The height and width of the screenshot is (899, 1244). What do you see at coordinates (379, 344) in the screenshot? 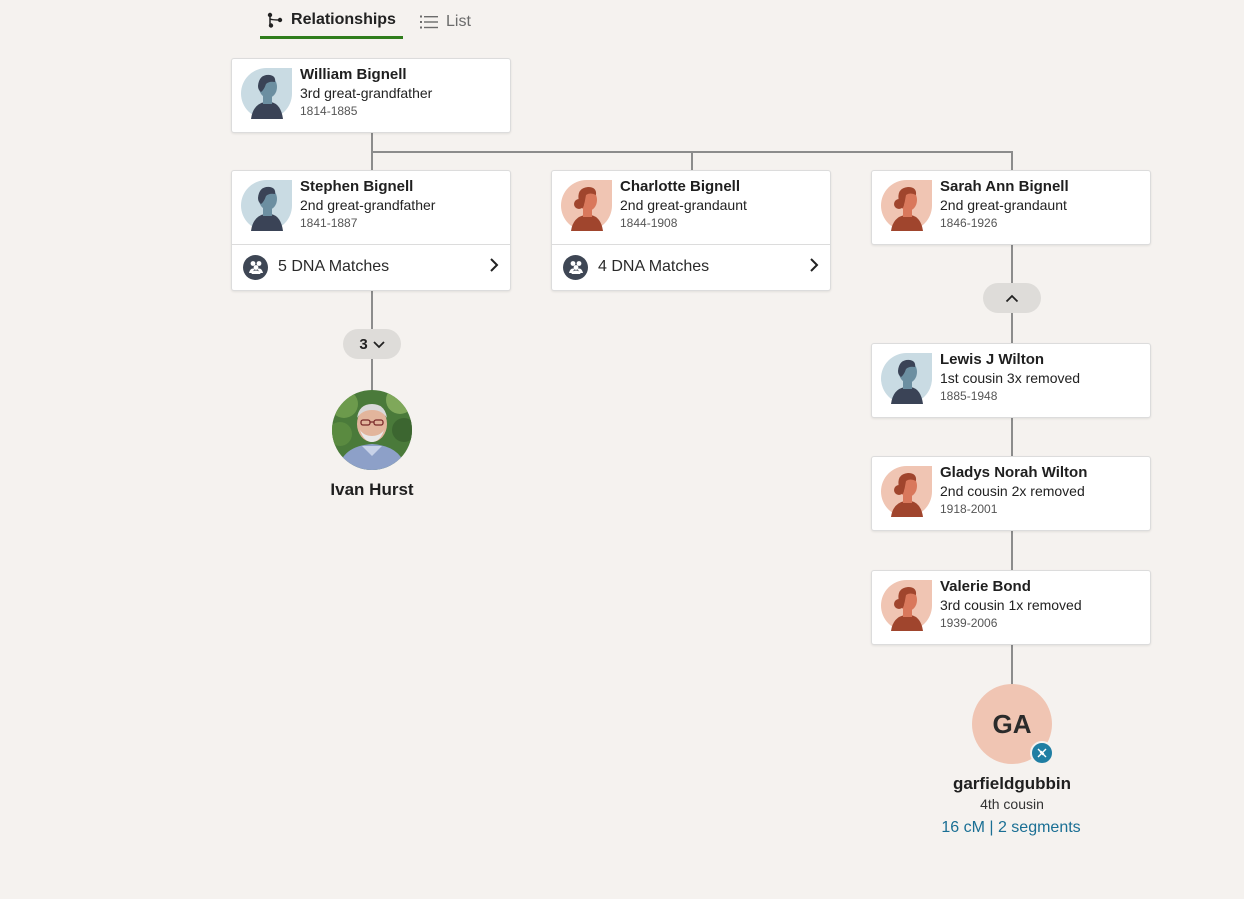
I see `chevron-down-icon` at bounding box center [379, 344].